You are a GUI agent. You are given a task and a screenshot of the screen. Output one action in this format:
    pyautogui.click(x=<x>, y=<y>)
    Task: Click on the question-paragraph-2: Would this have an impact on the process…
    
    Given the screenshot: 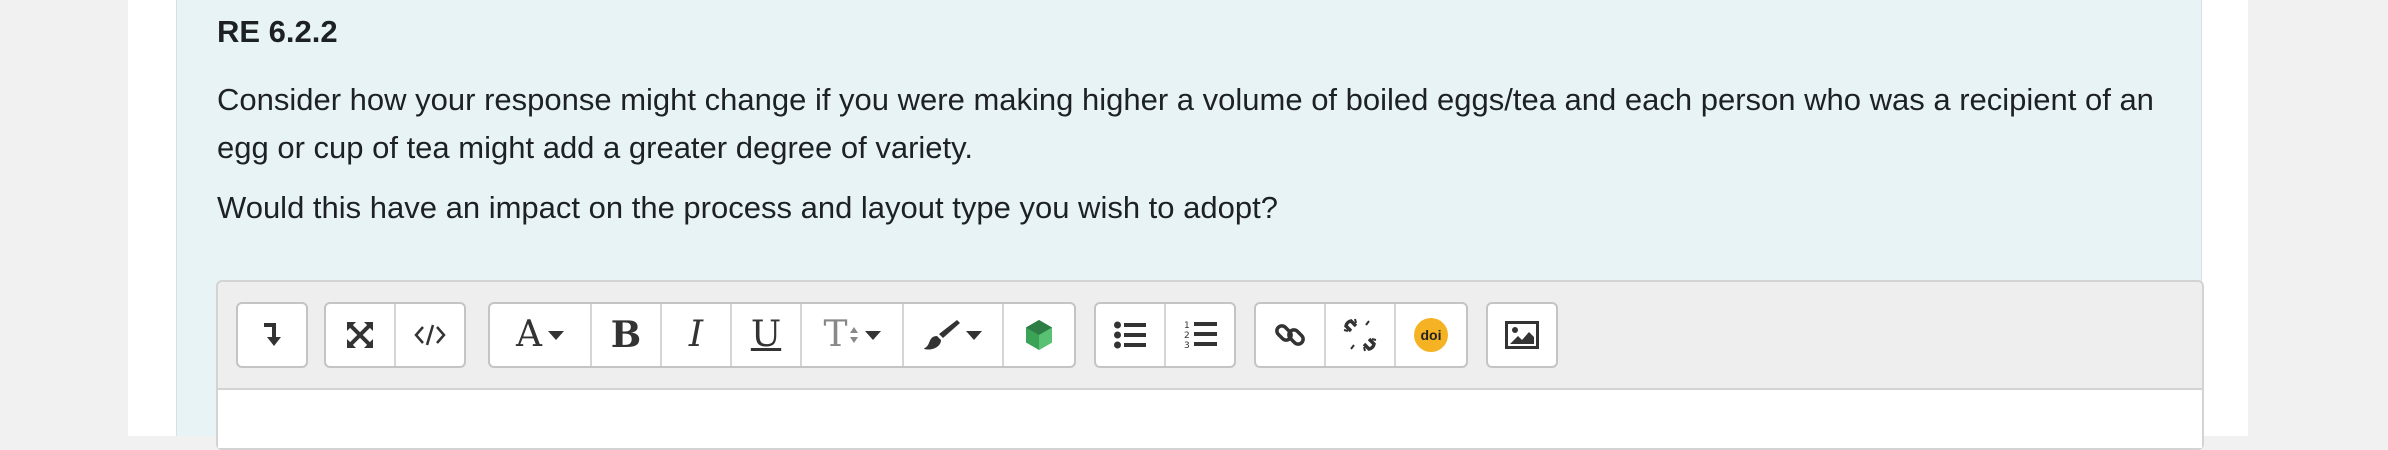 What is the action you would take?
    pyautogui.click(x=747, y=207)
    